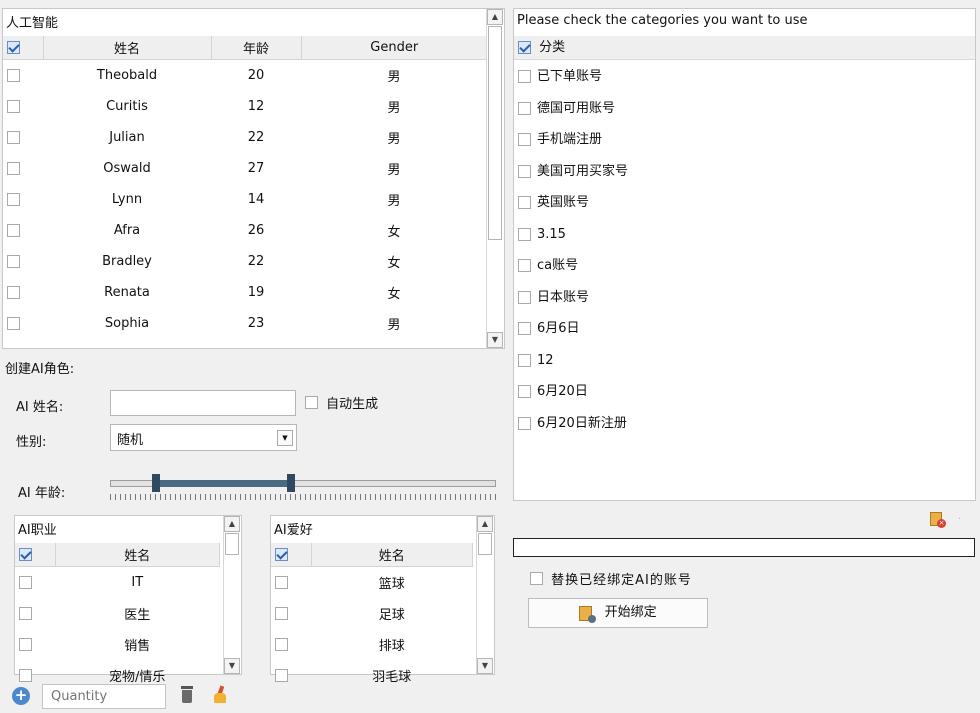  Describe the element at coordinates (291, 555) in the screenshot. I see `hobby-select-all-checkbox` at that location.